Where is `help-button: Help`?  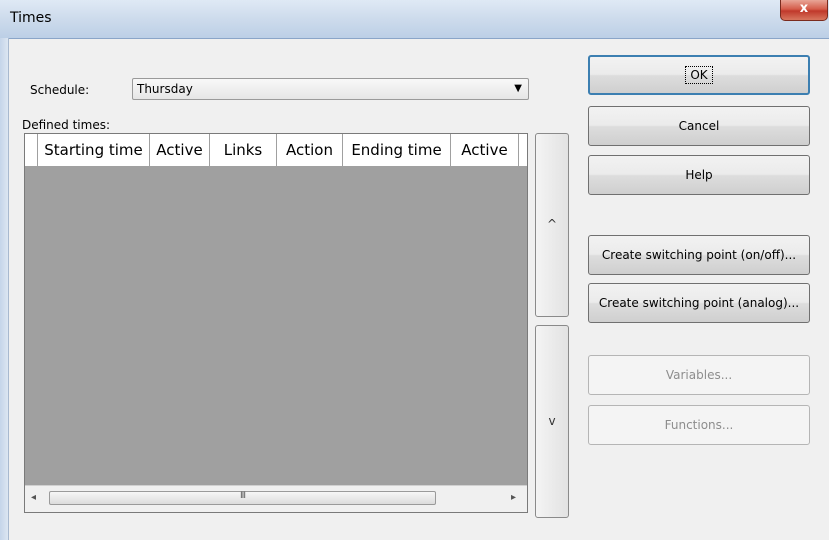 help-button: Help is located at coordinates (699, 175).